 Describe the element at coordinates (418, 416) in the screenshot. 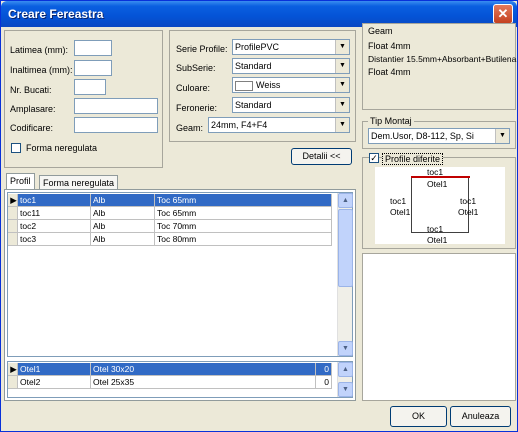

I see `ok-button: OK` at that location.